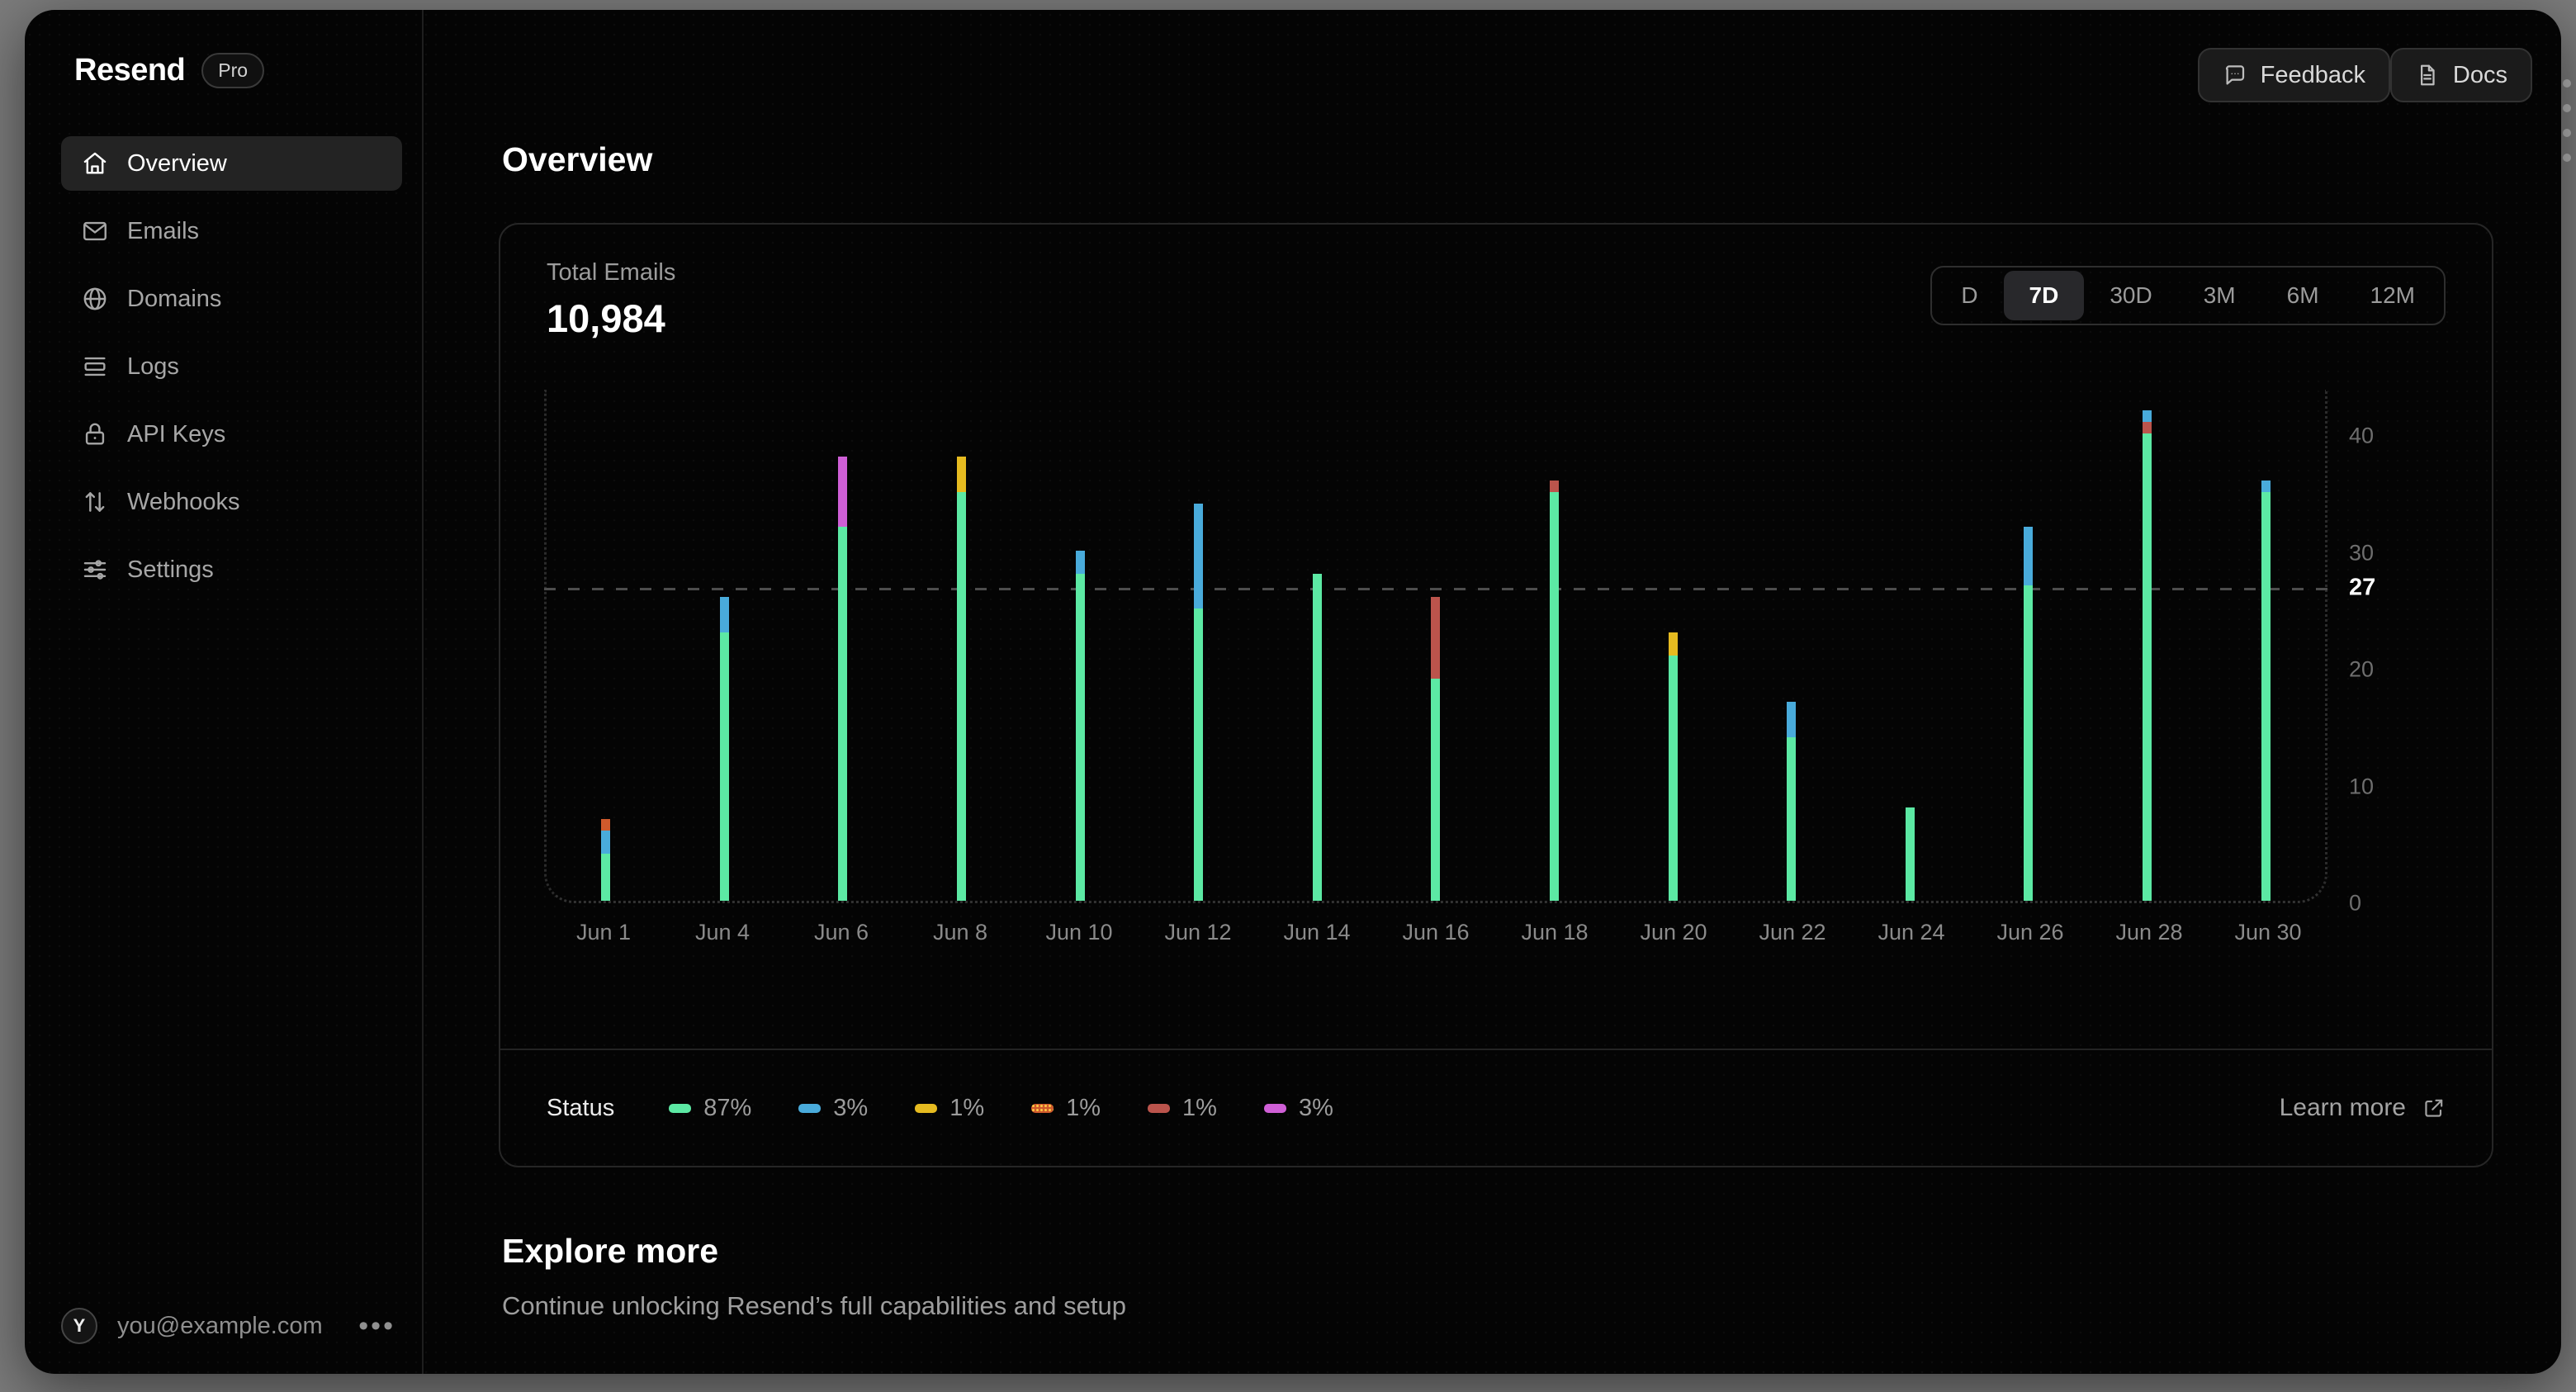  What do you see at coordinates (231, 435) in the screenshot?
I see `sidebar-item-api-keys: API Keys` at bounding box center [231, 435].